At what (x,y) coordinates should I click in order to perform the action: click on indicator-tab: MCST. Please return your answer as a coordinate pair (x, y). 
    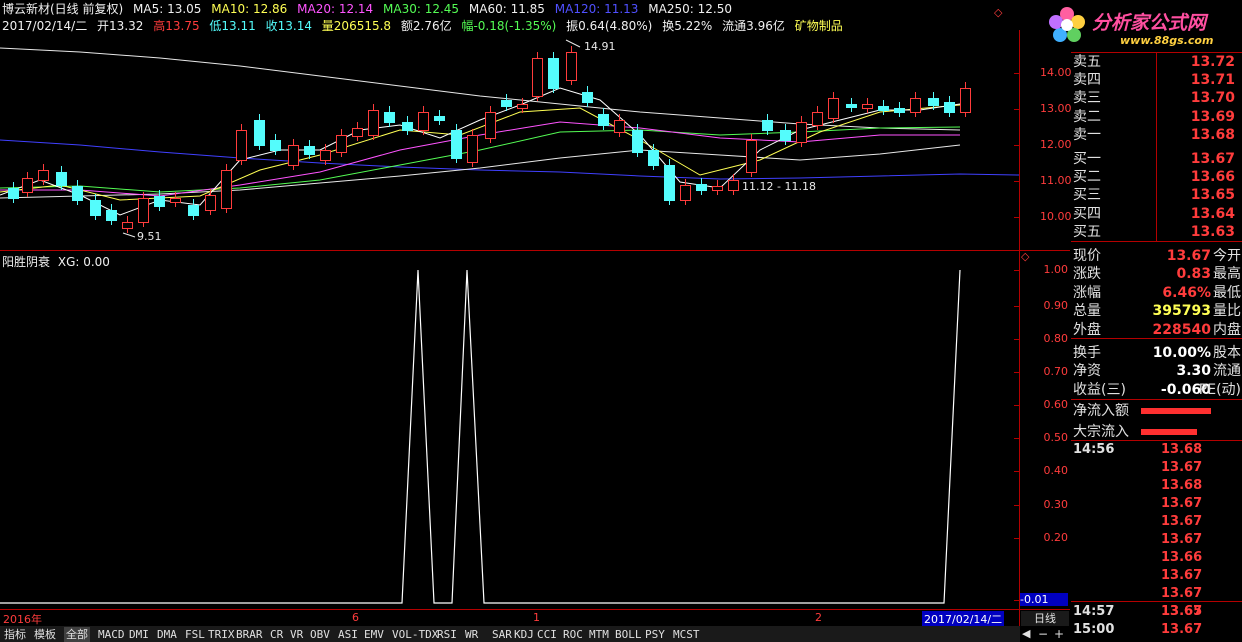
    Looking at the image, I should click on (686, 634).